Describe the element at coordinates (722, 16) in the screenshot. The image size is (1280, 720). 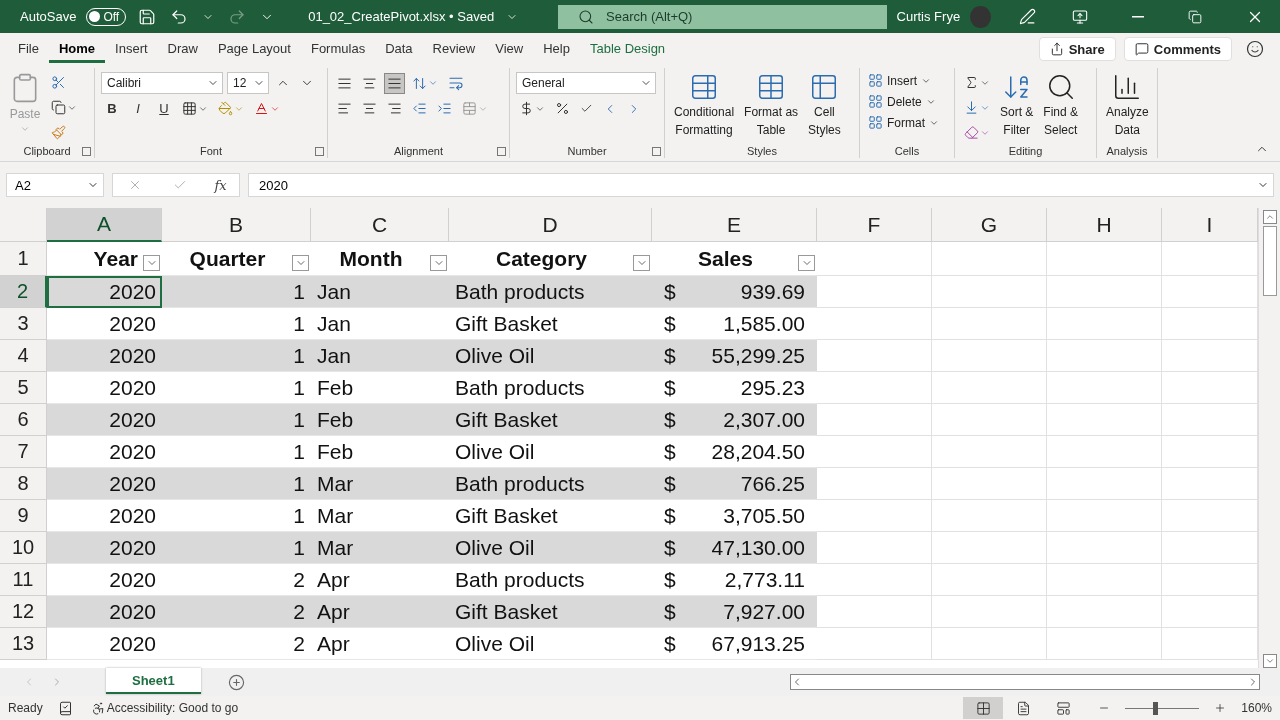
I see `search-field: Search (Alt+Q)` at that location.